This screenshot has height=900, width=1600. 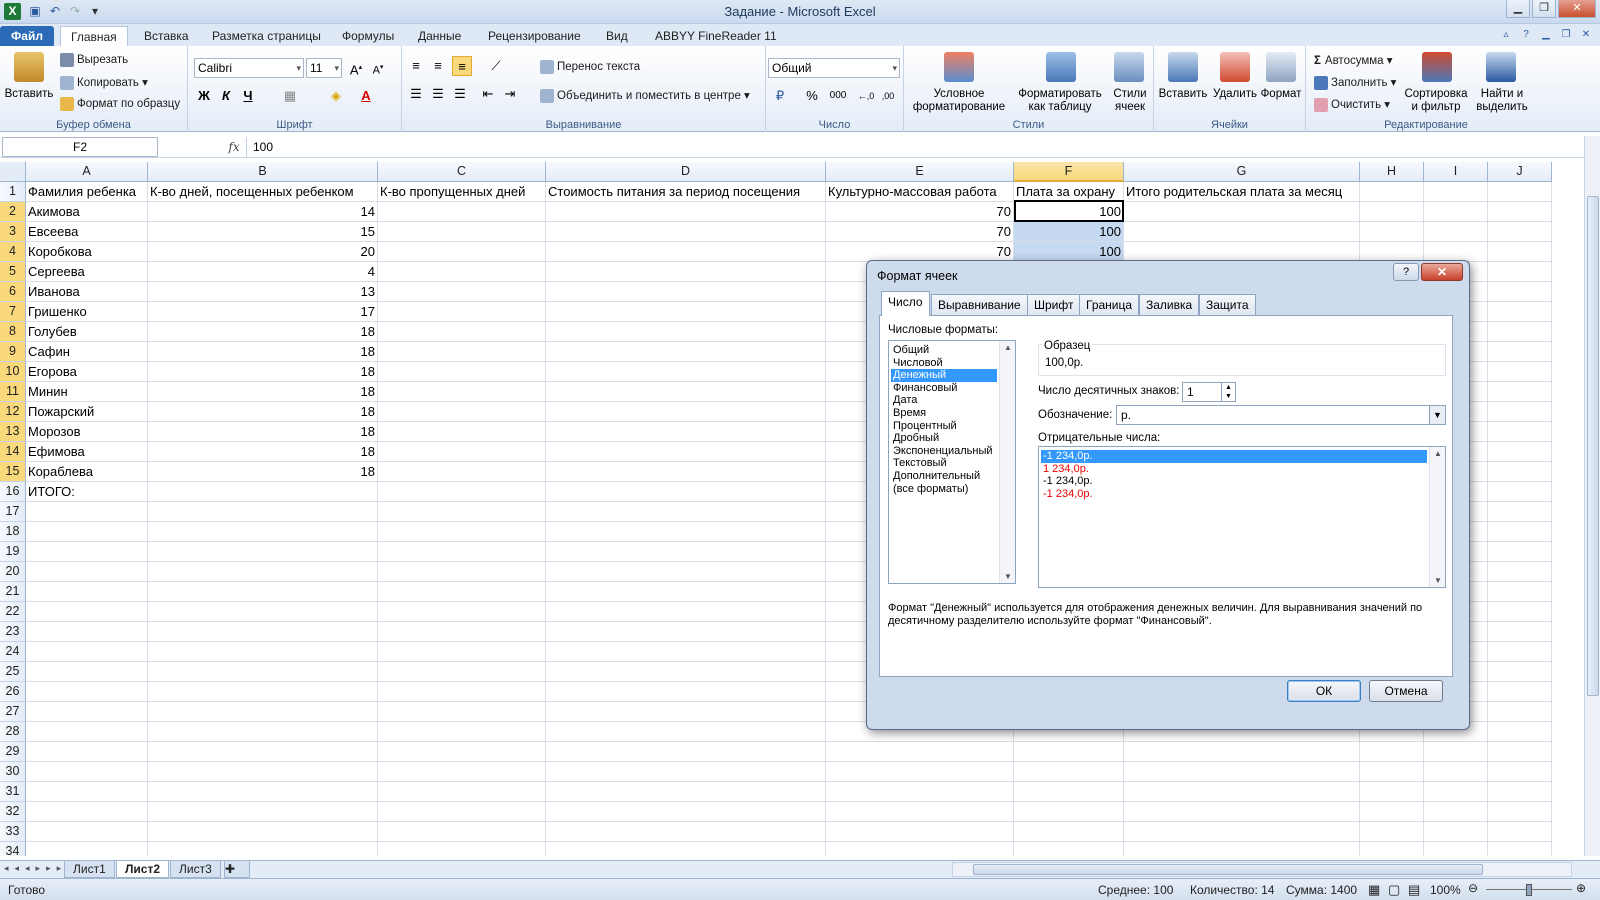 What do you see at coordinates (1445, 890) in the screenshot?
I see `zoom-level: 100%` at bounding box center [1445, 890].